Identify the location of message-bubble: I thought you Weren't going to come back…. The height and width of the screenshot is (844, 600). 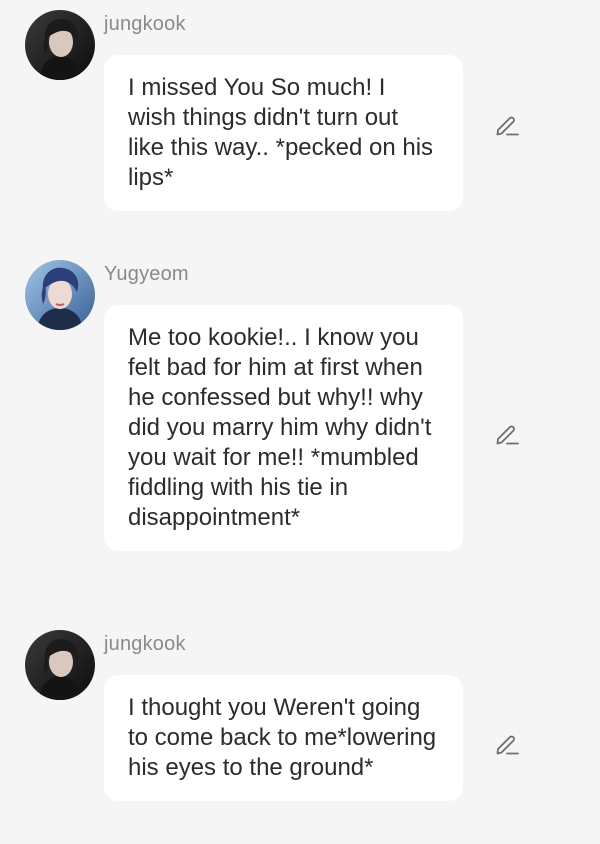
(283, 738).